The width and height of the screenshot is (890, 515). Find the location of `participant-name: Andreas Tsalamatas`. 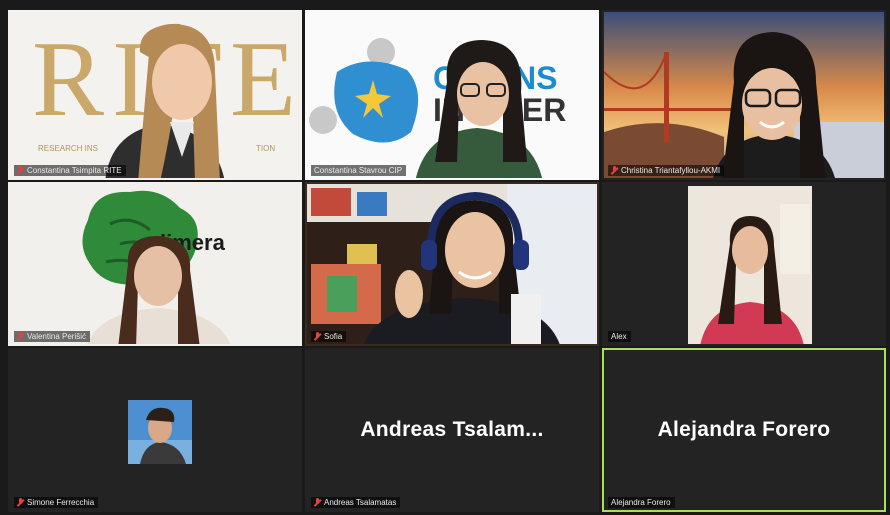

participant-name: Andreas Tsalamatas is located at coordinates (360, 502).